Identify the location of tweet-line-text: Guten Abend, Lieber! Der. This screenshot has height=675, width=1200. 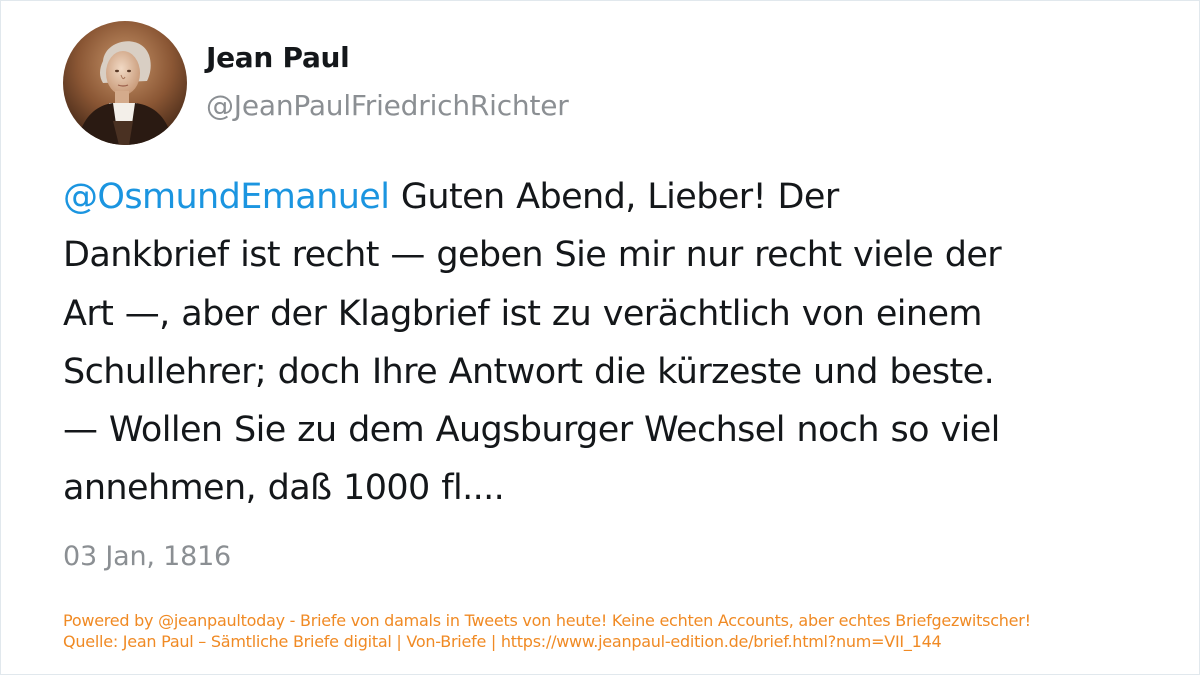
(614, 197).